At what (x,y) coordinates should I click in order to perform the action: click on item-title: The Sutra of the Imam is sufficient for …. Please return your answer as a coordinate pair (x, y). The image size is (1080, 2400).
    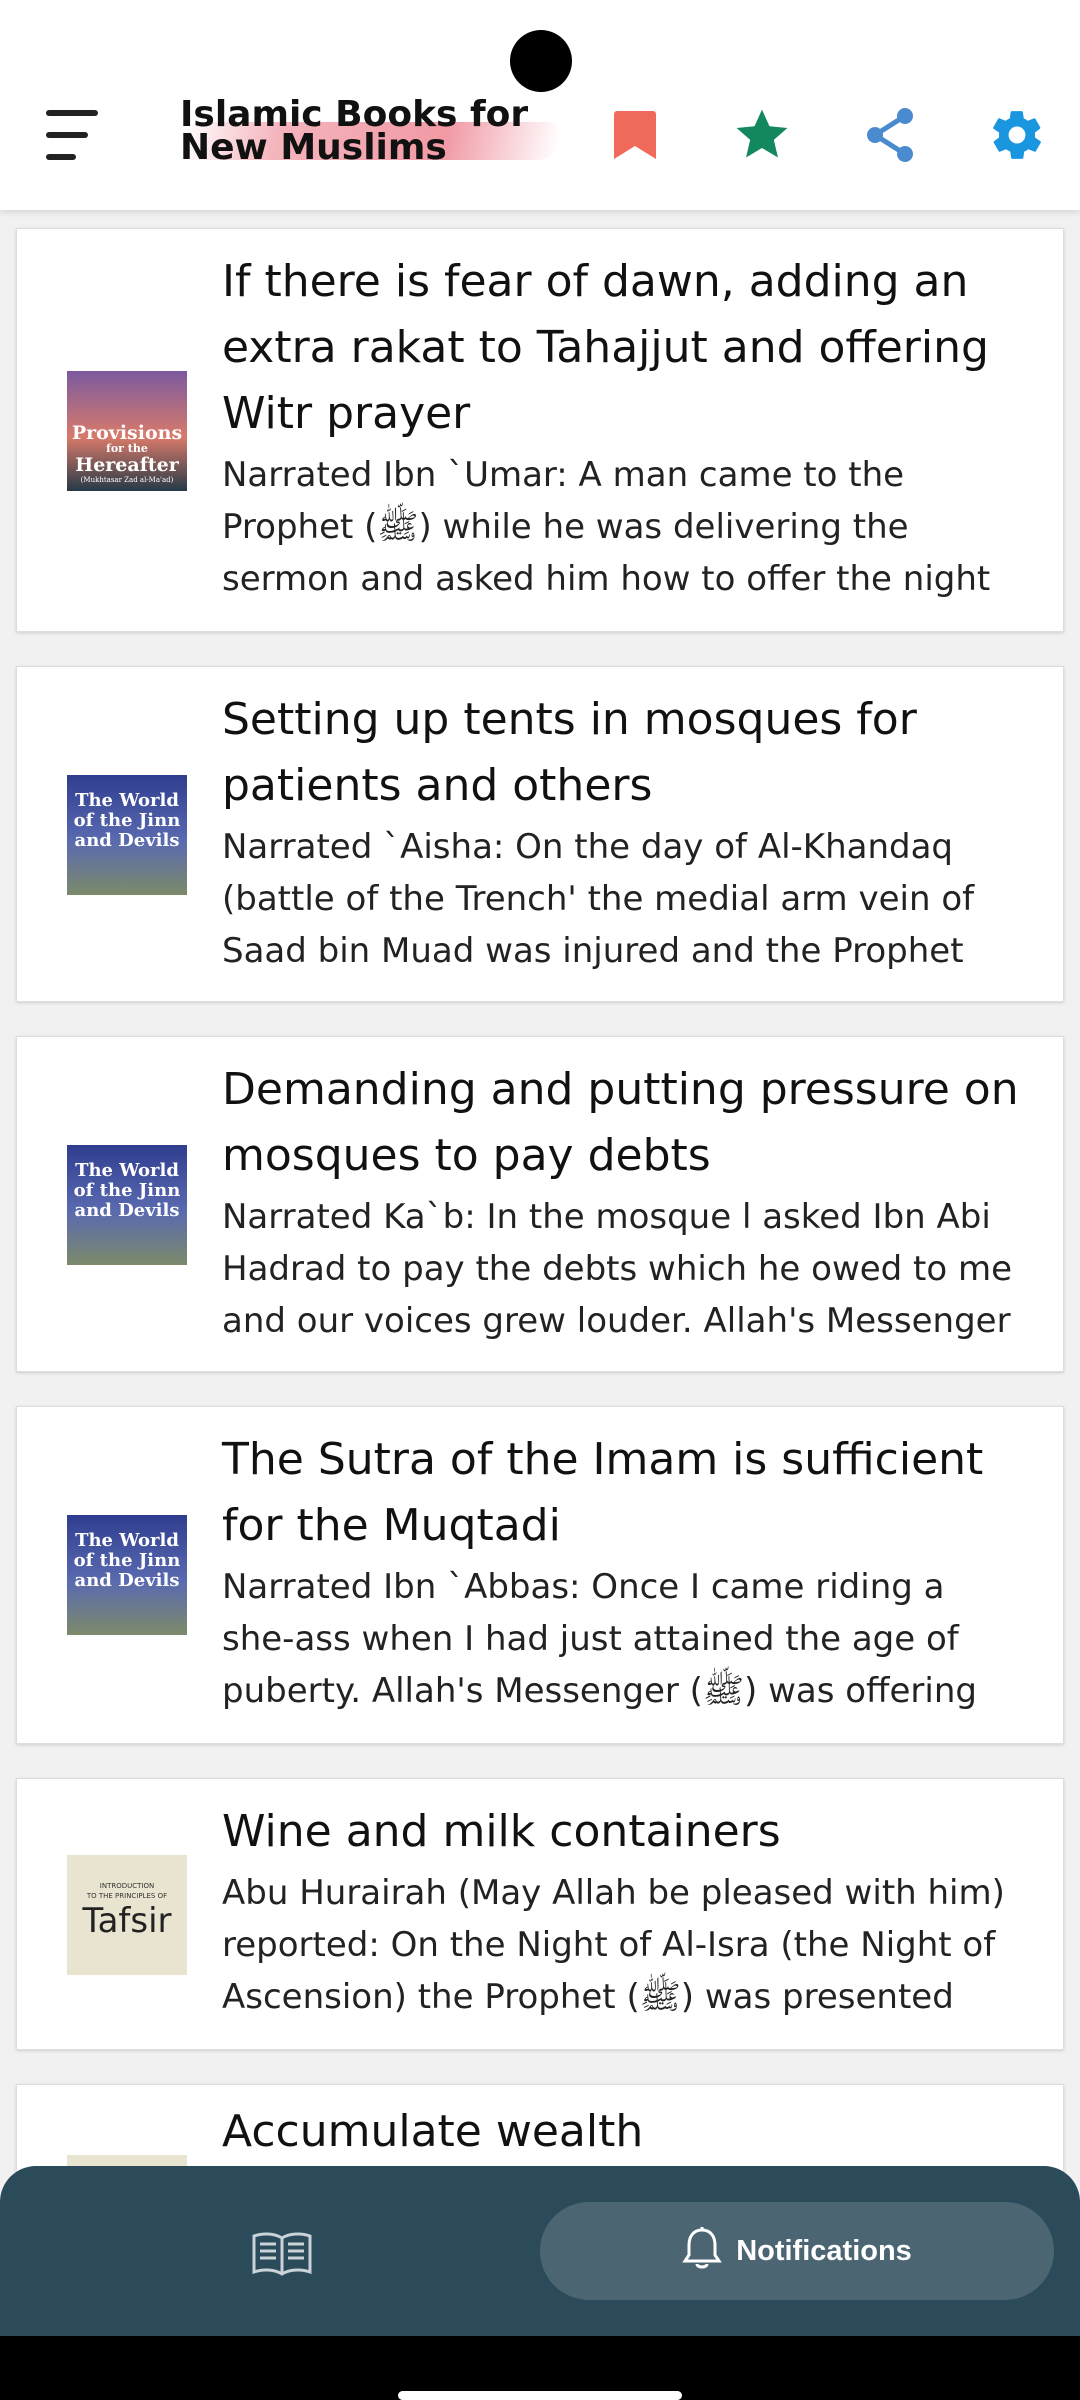
    Looking at the image, I should click on (603, 1492).